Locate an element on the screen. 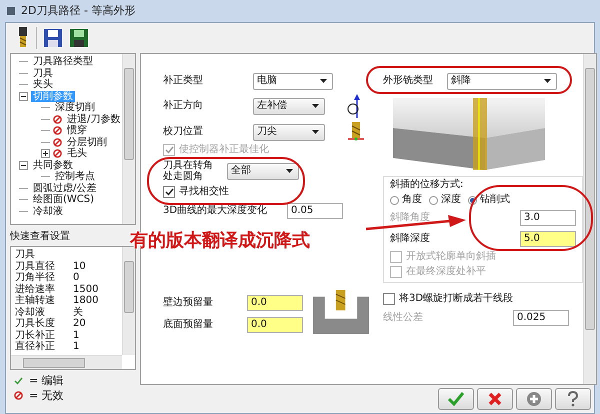  help-button is located at coordinates (573, 399).